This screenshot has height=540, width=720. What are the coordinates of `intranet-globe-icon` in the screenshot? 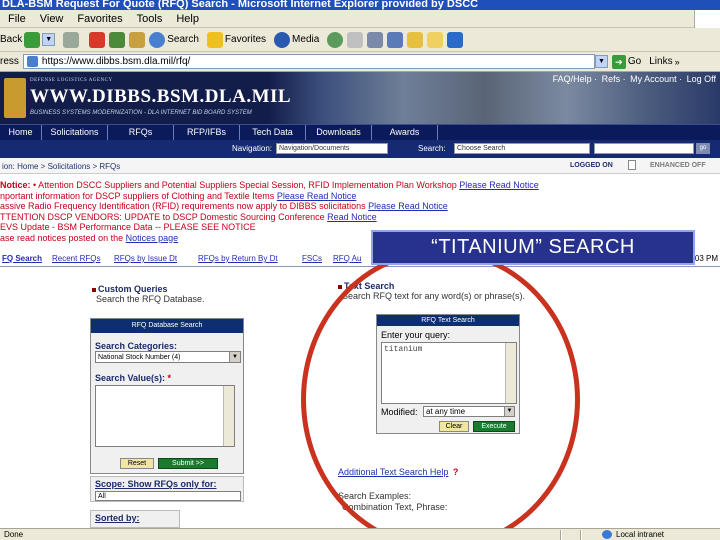 It's located at (607, 534).